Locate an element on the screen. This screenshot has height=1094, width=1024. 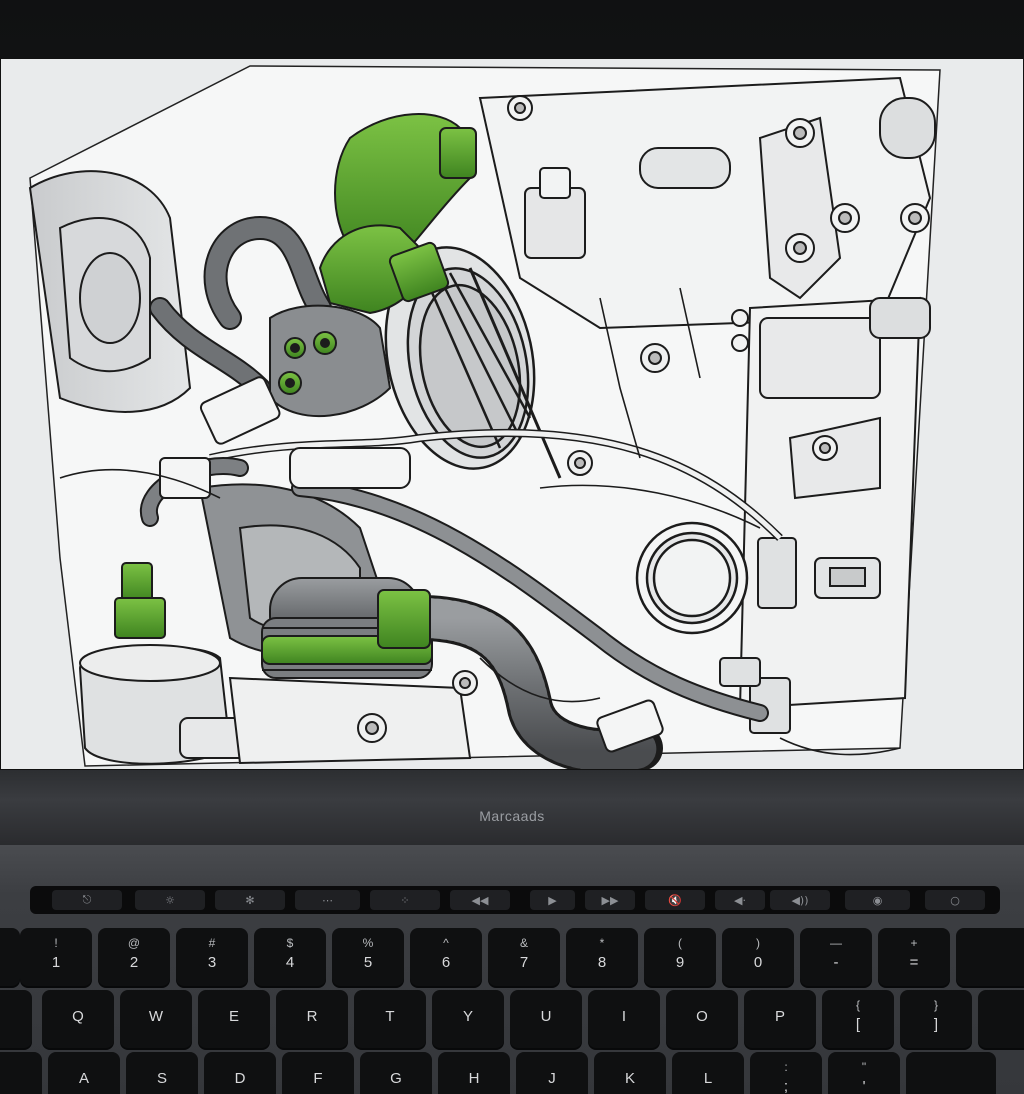
key-E: E is located at coordinates (234, 1019).